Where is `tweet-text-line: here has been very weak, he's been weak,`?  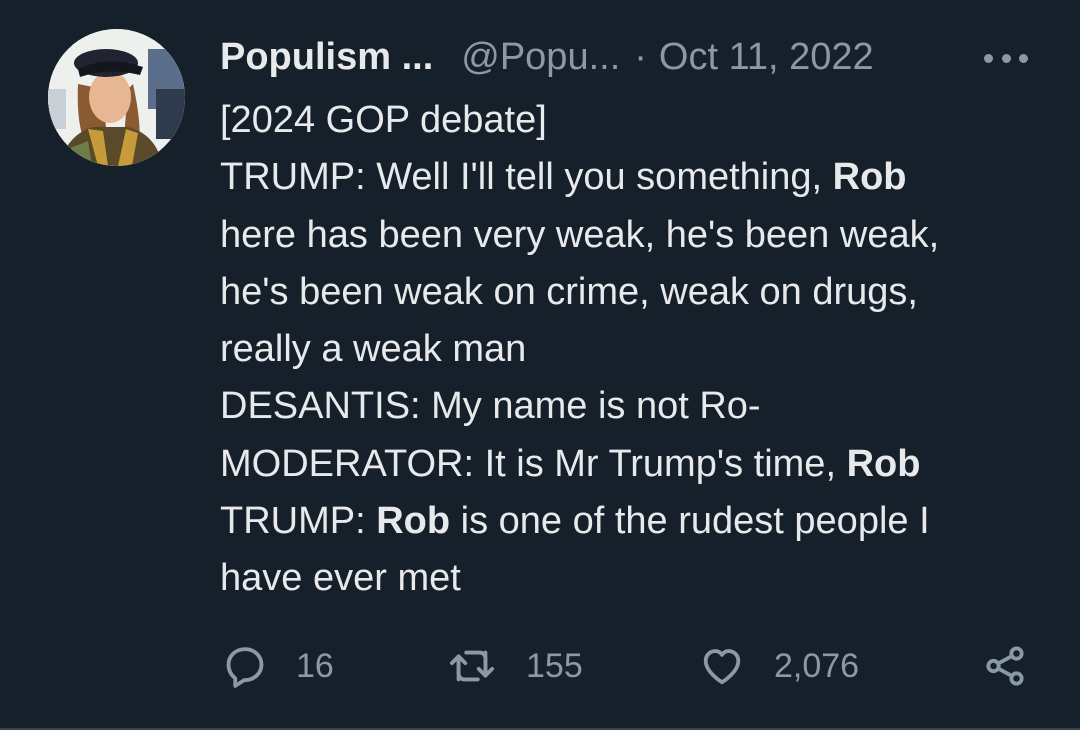
tweet-text-line: here has been very weak, he's been weak, is located at coordinates (635, 235).